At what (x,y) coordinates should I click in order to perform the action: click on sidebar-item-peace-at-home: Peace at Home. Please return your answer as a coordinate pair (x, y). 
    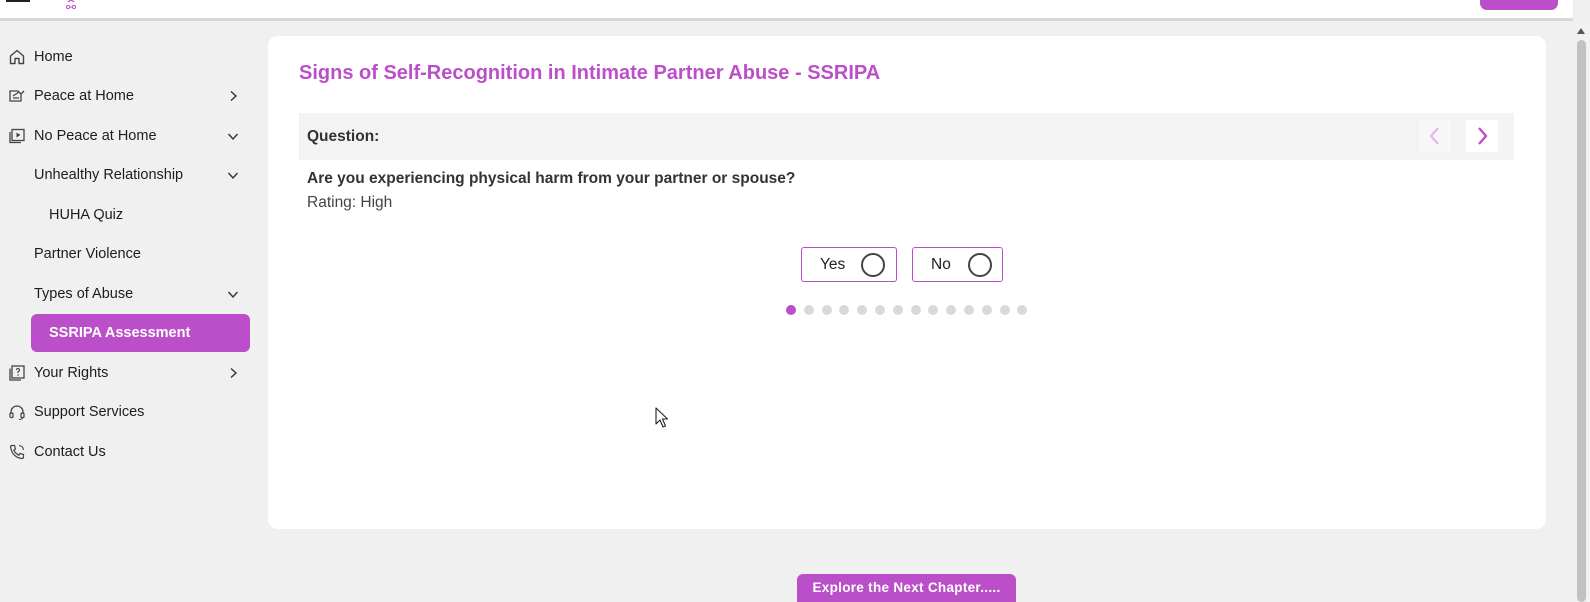
    Looking at the image, I should click on (131, 96).